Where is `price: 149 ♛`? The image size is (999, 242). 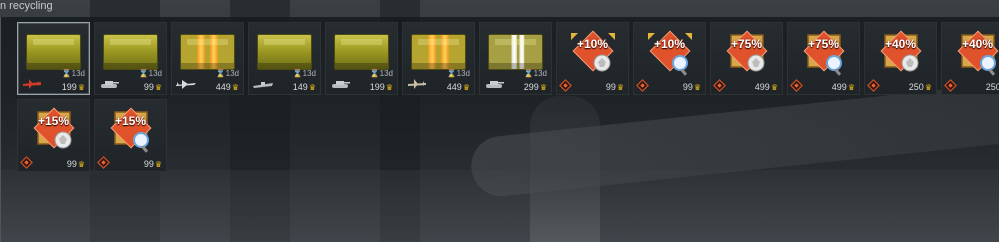
price: 149 ♛ is located at coordinates (304, 87).